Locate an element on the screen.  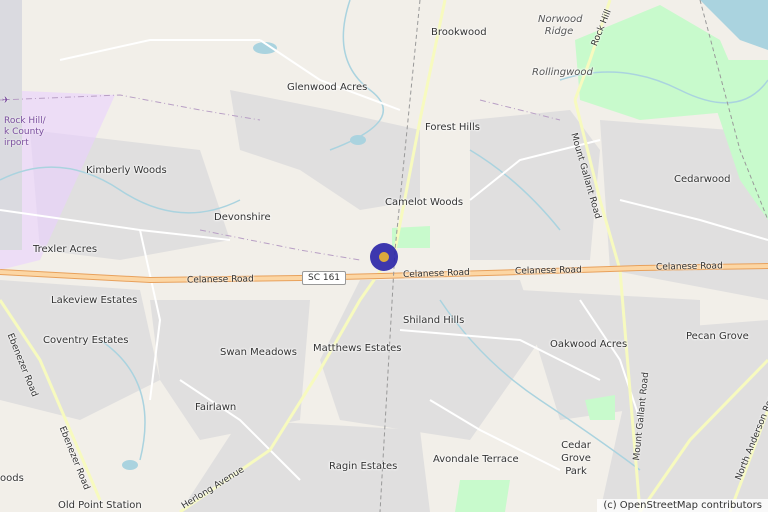
place-norwood-ridge: Norwood Ridge is located at coordinates (560, 25).